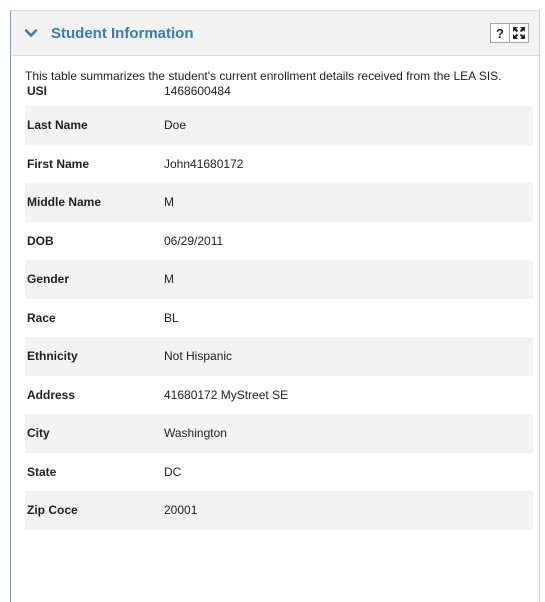 The height and width of the screenshot is (602, 545). What do you see at coordinates (51, 394) in the screenshot?
I see `field-label: Address` at bounding box center [51, 394].